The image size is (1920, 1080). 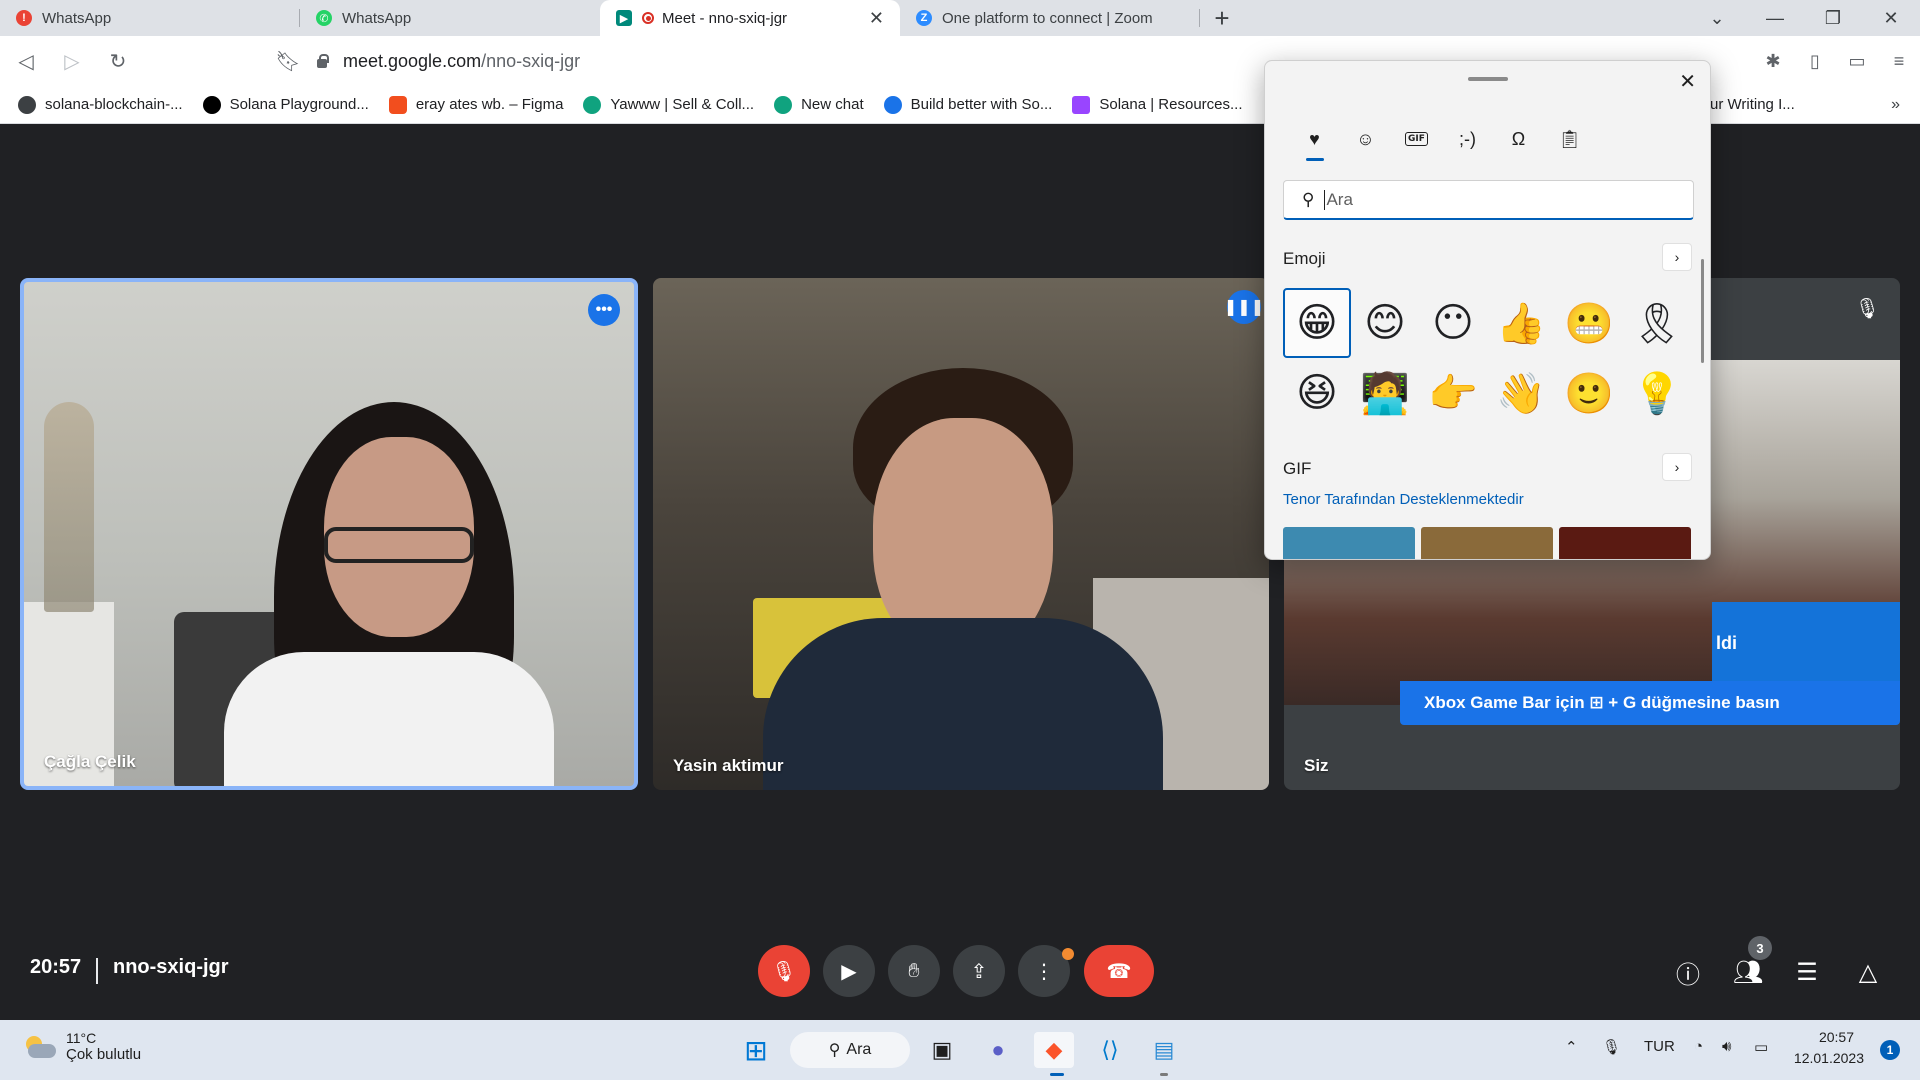 I want to click on tab-meet: ▶ Meet - nno-sxiq-jgr ✕, so click(x=750, y=18).